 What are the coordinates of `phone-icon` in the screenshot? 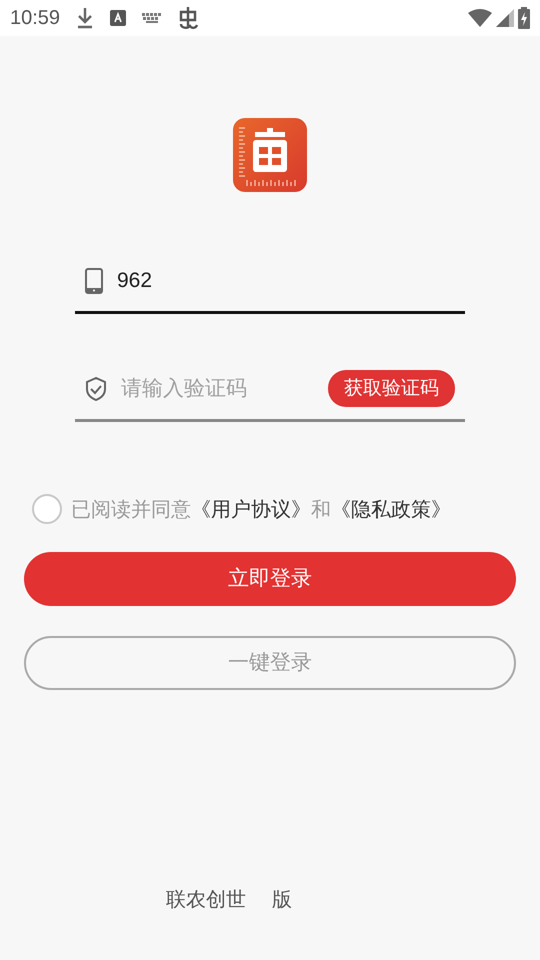 It's located at (94, 281).